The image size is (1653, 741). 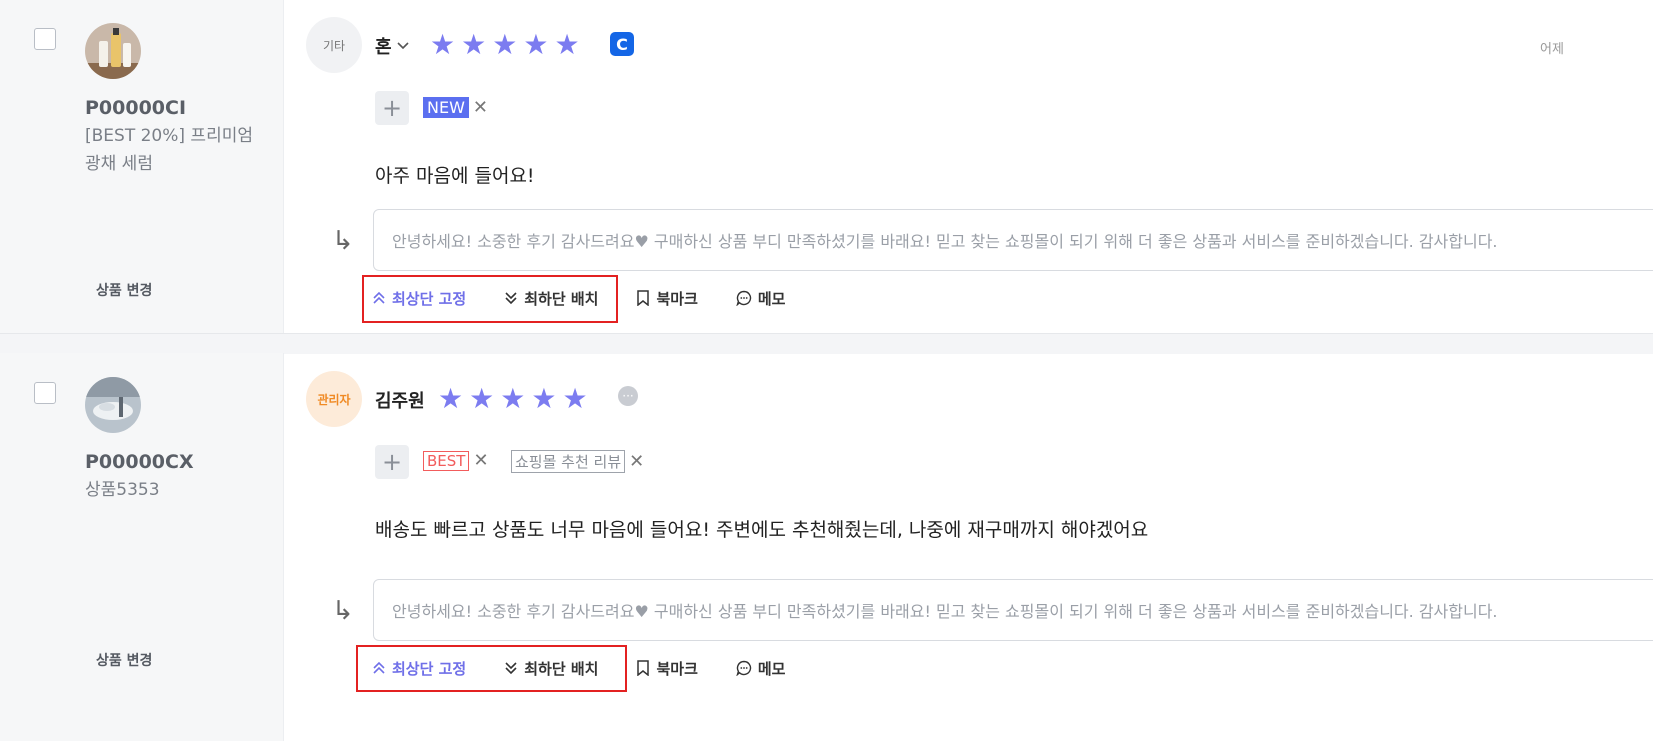 I want to click on review-tag: NEW ✕, so click(x=455, y=107).